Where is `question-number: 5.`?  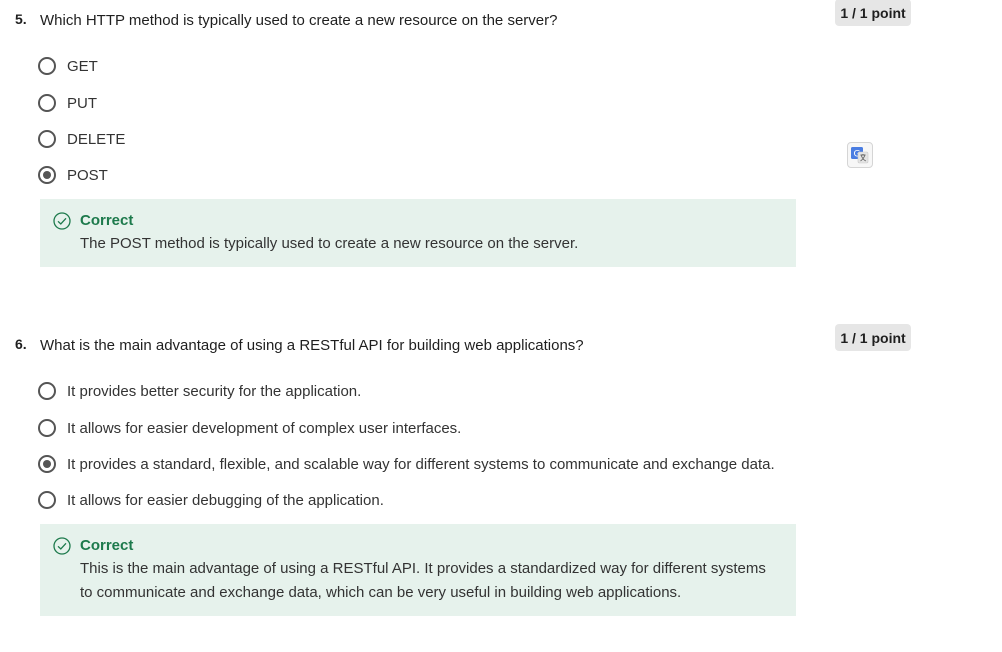 question-number: 5. is located at coordinates (21, 19).